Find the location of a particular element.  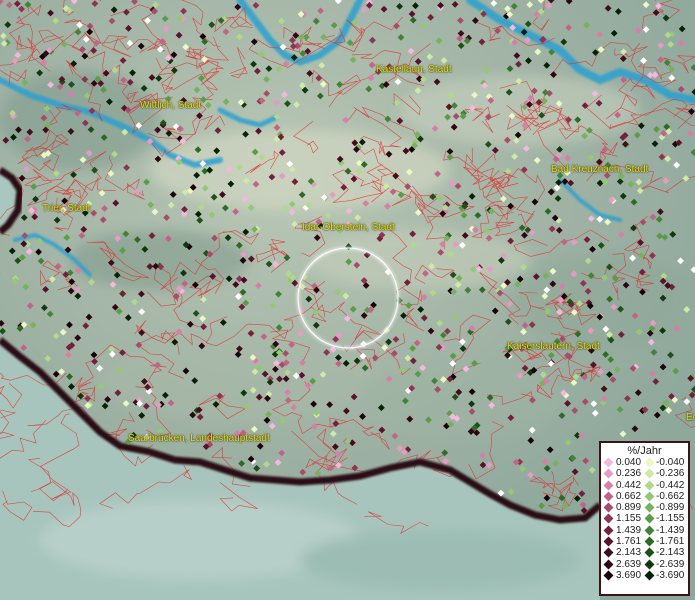

legend-row: 0.236 -0.236 is located at coordinates (644, 473).